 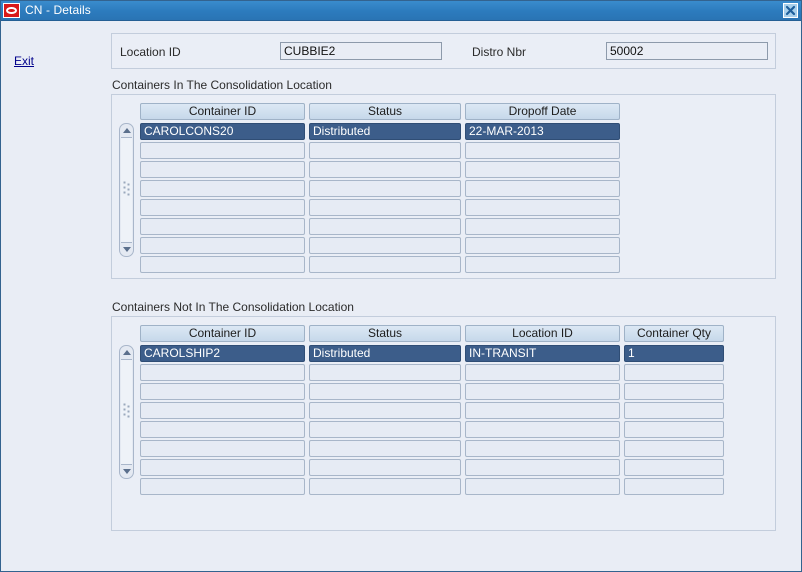 What do you see at coordinates (401, 11) in the screenshot?
I see `title-bar: CN - Details` at bounding box center [401, 11].